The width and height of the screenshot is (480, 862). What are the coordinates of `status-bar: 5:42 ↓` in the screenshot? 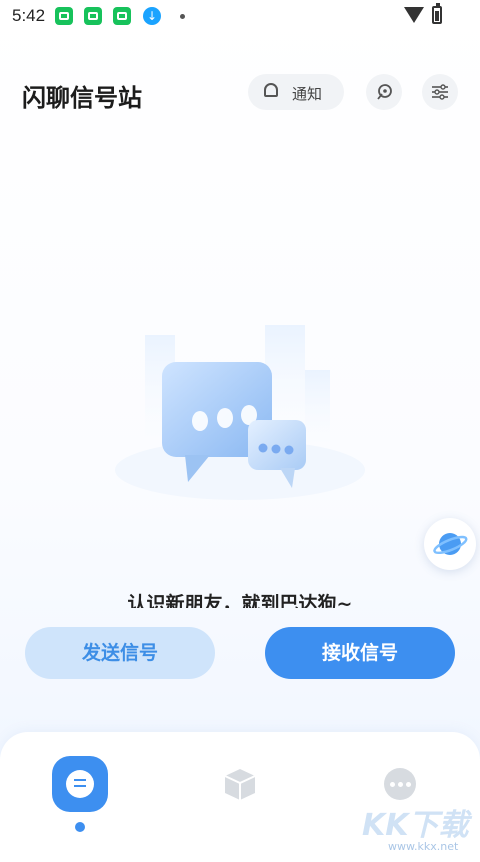 It's located at (240, 17).